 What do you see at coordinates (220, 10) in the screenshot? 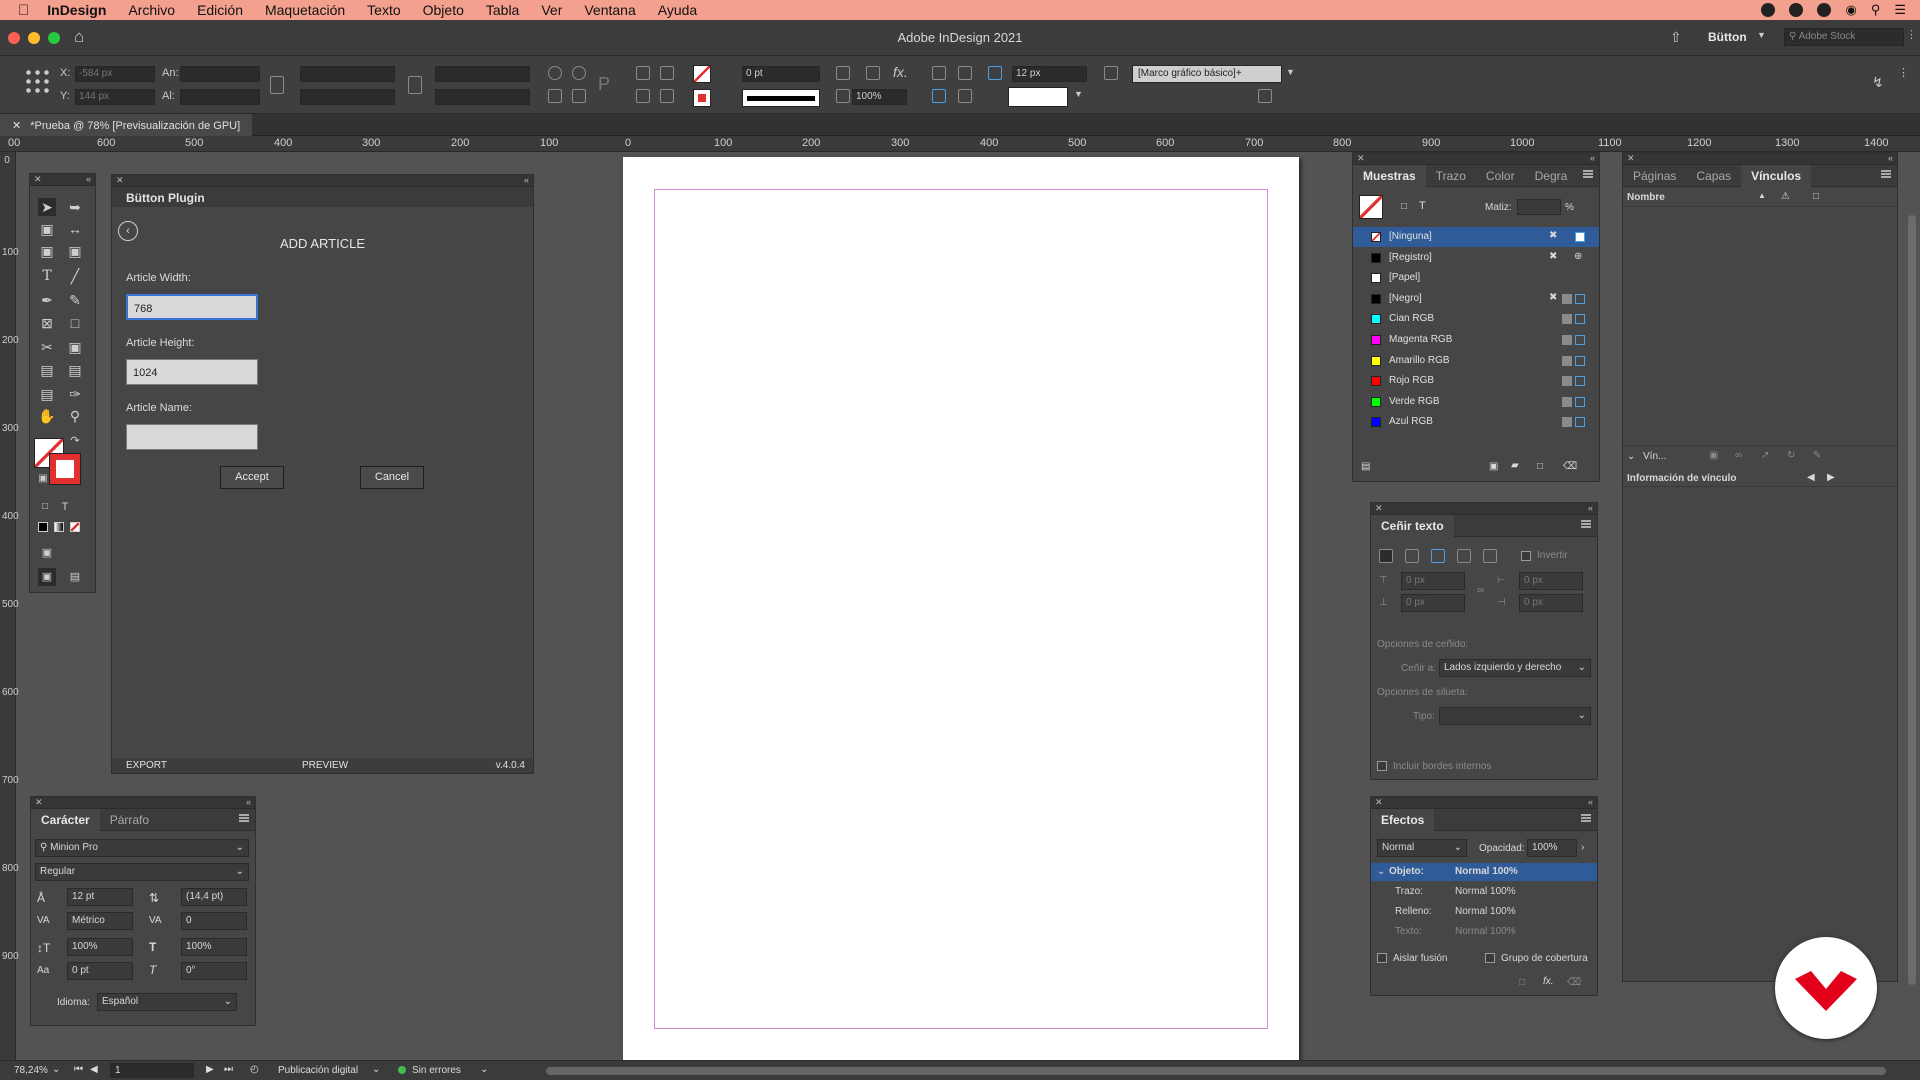
I see `menu-edicion: Edición` at bounding box center [220, 10].